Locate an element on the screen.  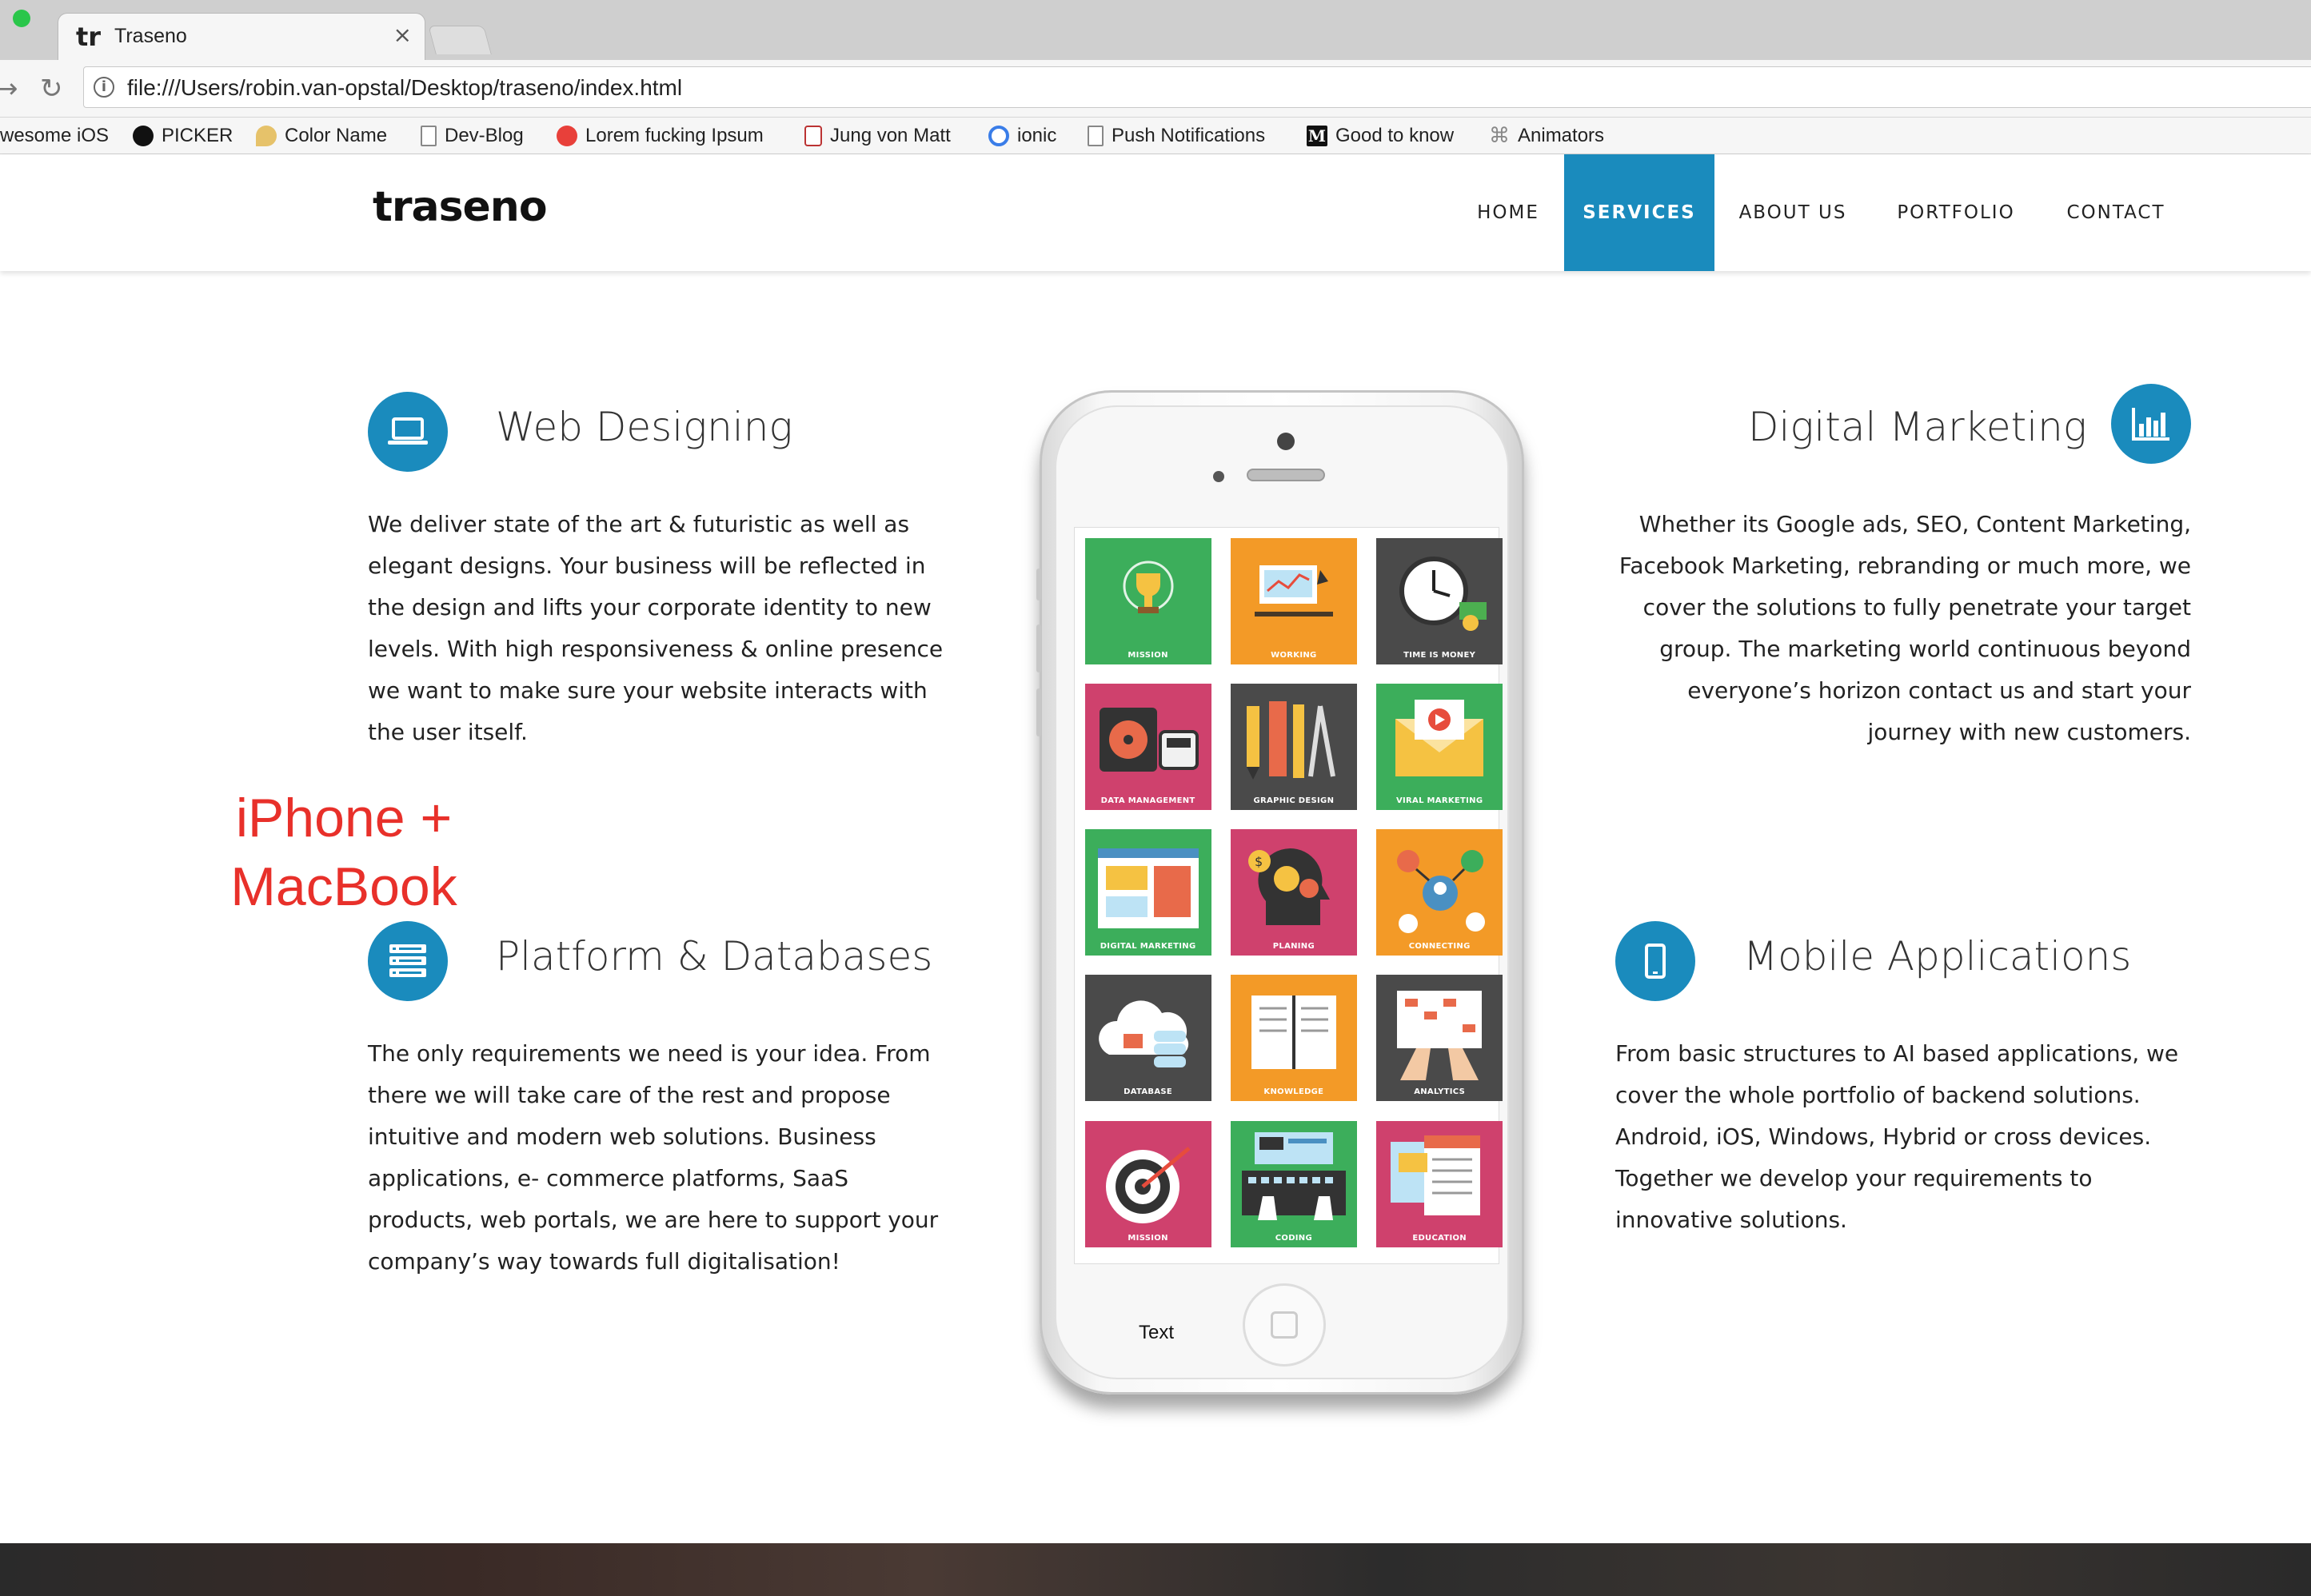
bookmark-item: wesome iOS is located at coordinates (54, 136).